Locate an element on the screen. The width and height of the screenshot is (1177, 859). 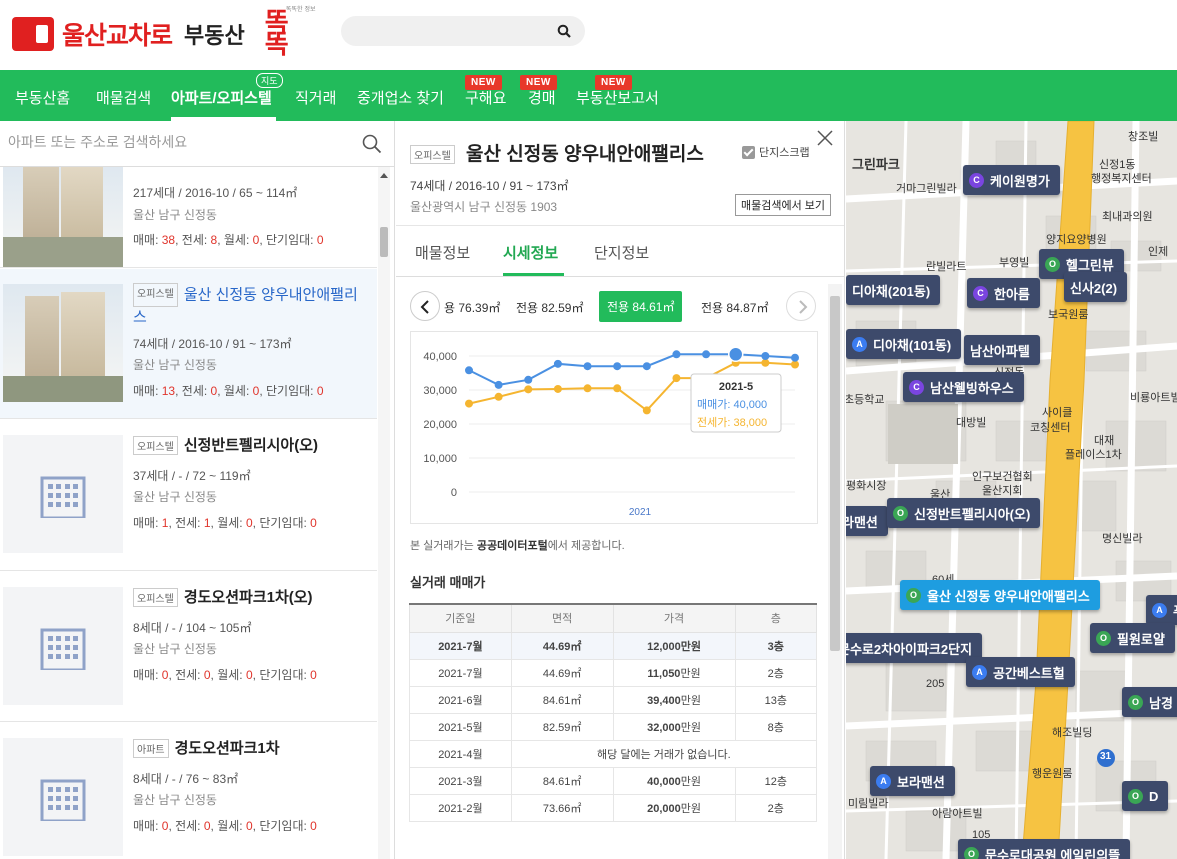
site-logo: 울산교차로 부동산 똑똑 is located at coordinates (155, 34).